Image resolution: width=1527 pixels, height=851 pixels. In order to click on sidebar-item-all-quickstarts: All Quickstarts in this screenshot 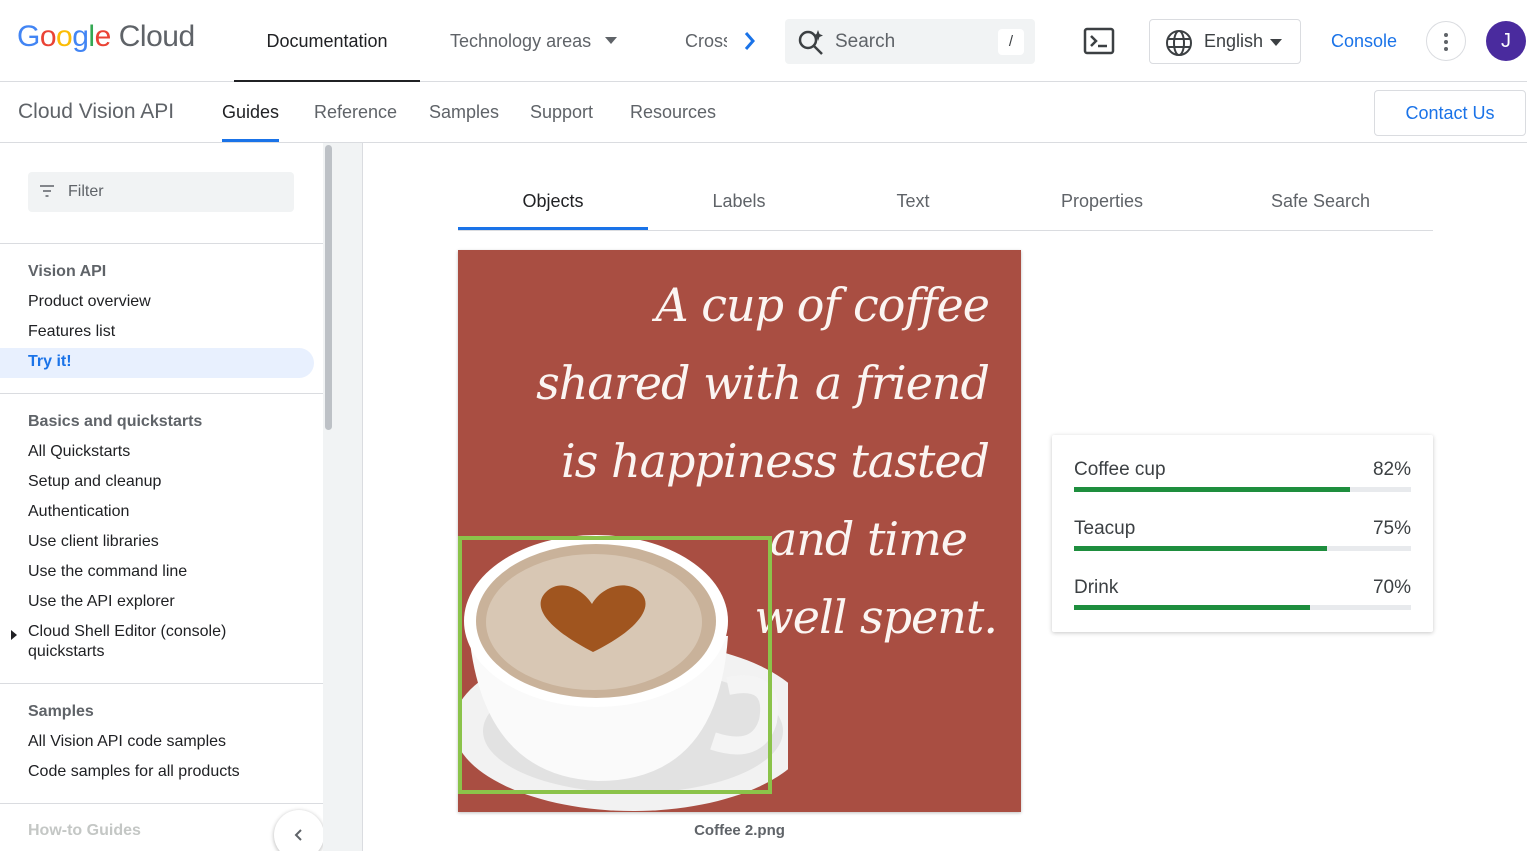, I will do `click(79, 452)`.